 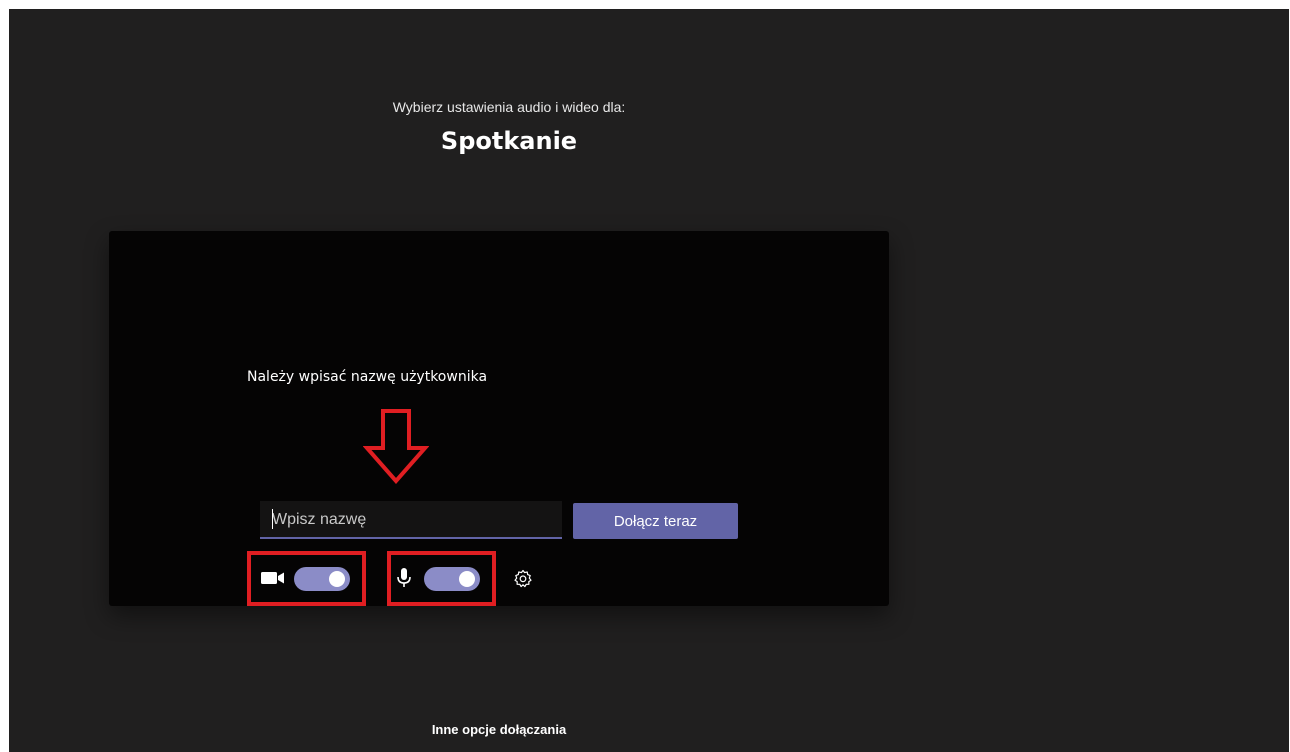 What do you see at coordinates (655, 521) in the screenshot?
I see `join-now-button: Dołącz teraz` at bounding box center [655, 521].